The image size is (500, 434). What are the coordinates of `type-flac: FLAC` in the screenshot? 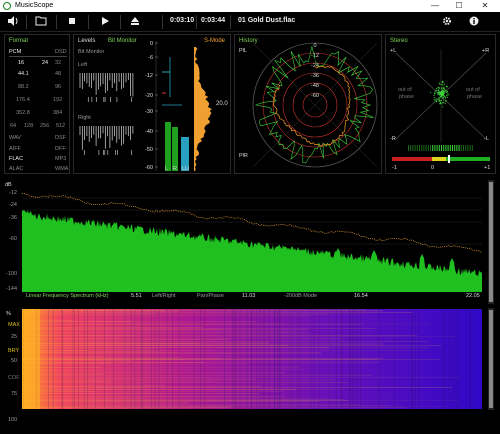 It's located at (16, 159).